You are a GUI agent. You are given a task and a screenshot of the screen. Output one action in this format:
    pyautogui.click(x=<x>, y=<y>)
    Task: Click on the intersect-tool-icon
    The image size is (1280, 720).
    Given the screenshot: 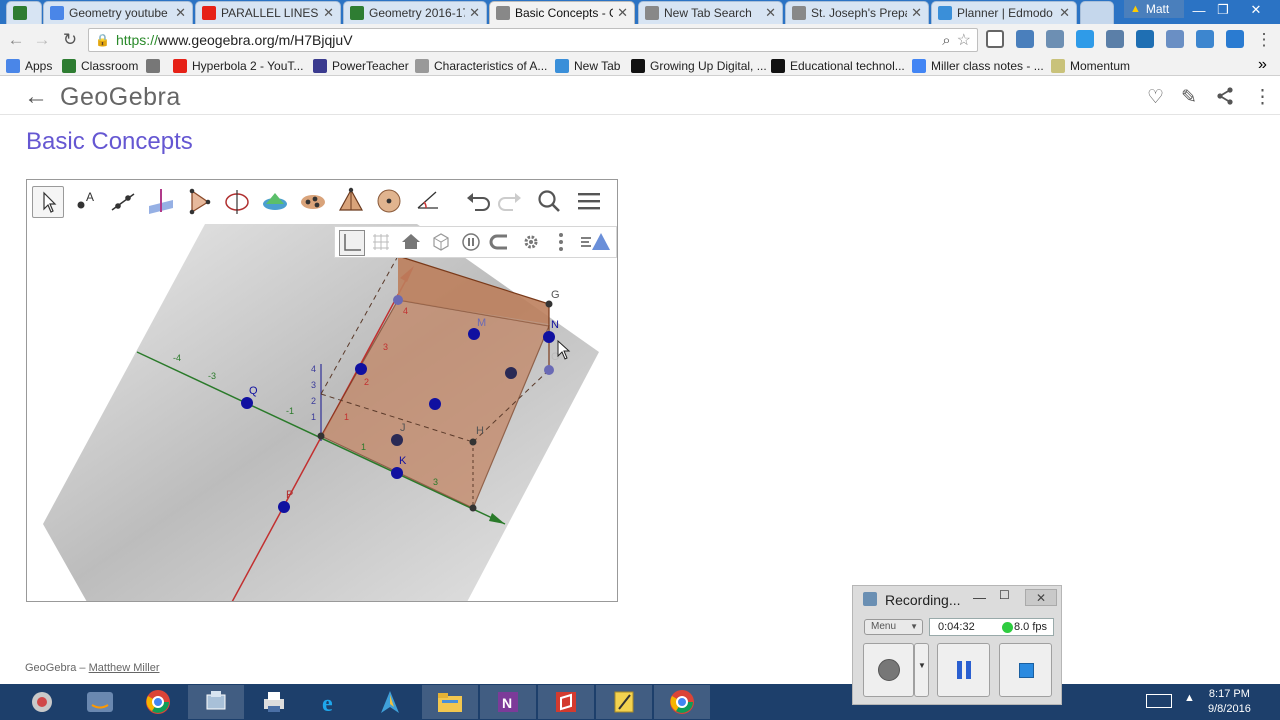 What is the action you would take?
    pyautogui.click(x=276, y=202)
    